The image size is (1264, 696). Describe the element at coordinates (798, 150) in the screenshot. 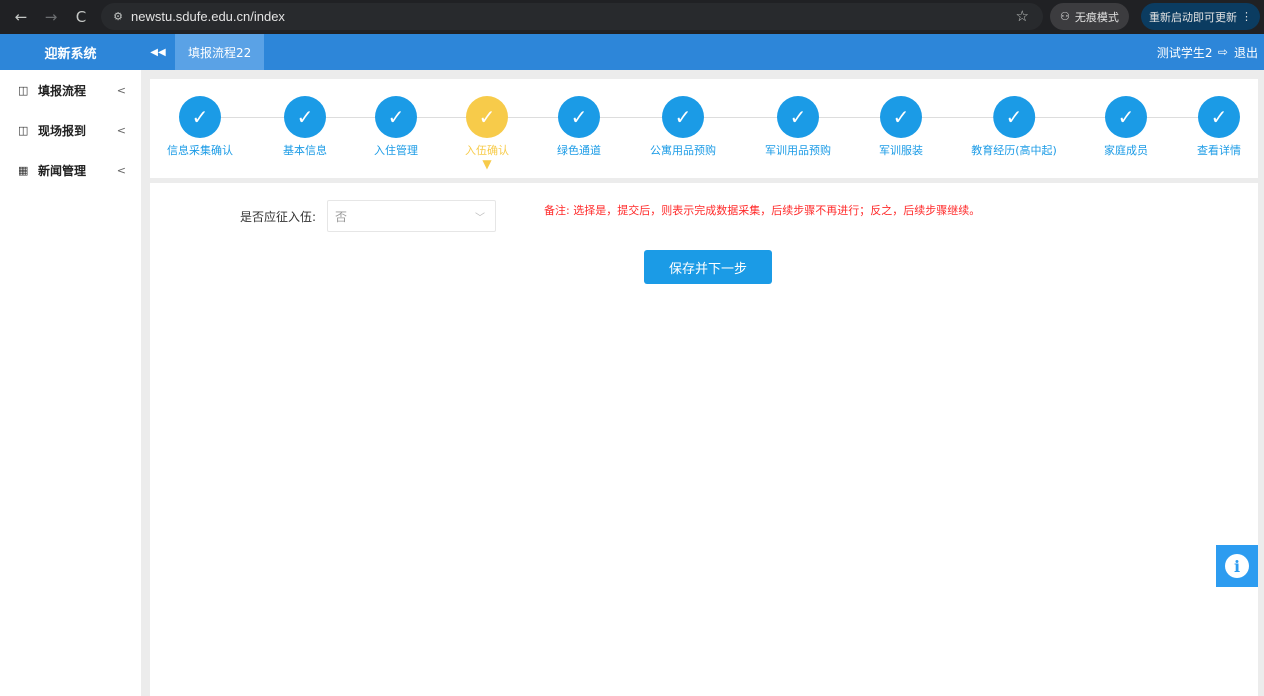

I see `step-label: 军训用品预购` at that location.